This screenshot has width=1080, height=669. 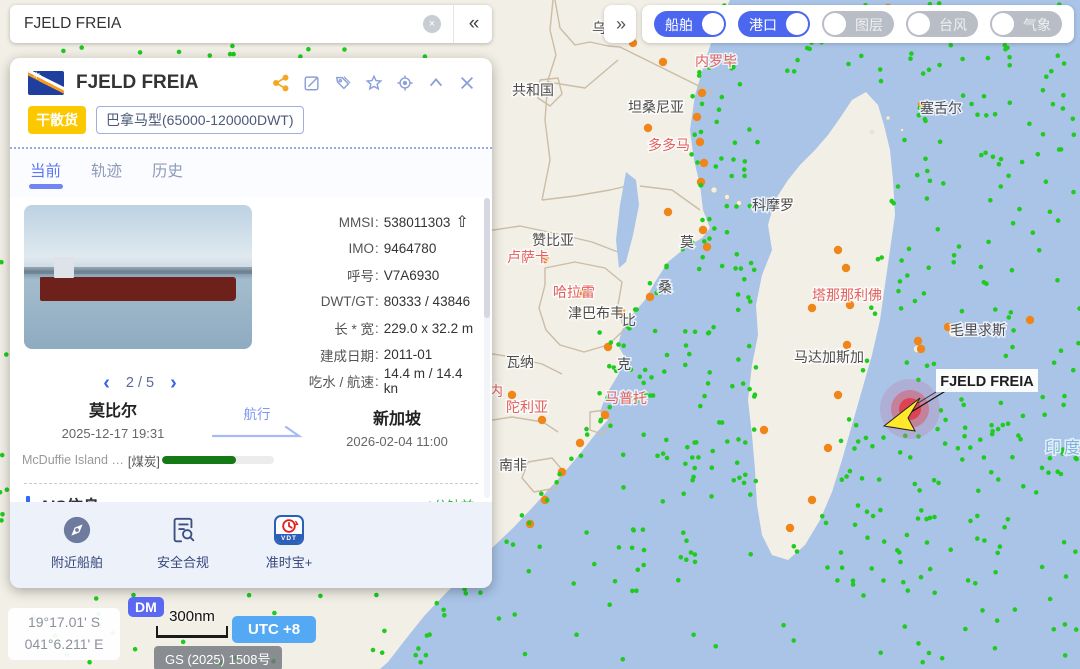 I want to click on departure-port: 莫比尔, so click(x=113, y=409).